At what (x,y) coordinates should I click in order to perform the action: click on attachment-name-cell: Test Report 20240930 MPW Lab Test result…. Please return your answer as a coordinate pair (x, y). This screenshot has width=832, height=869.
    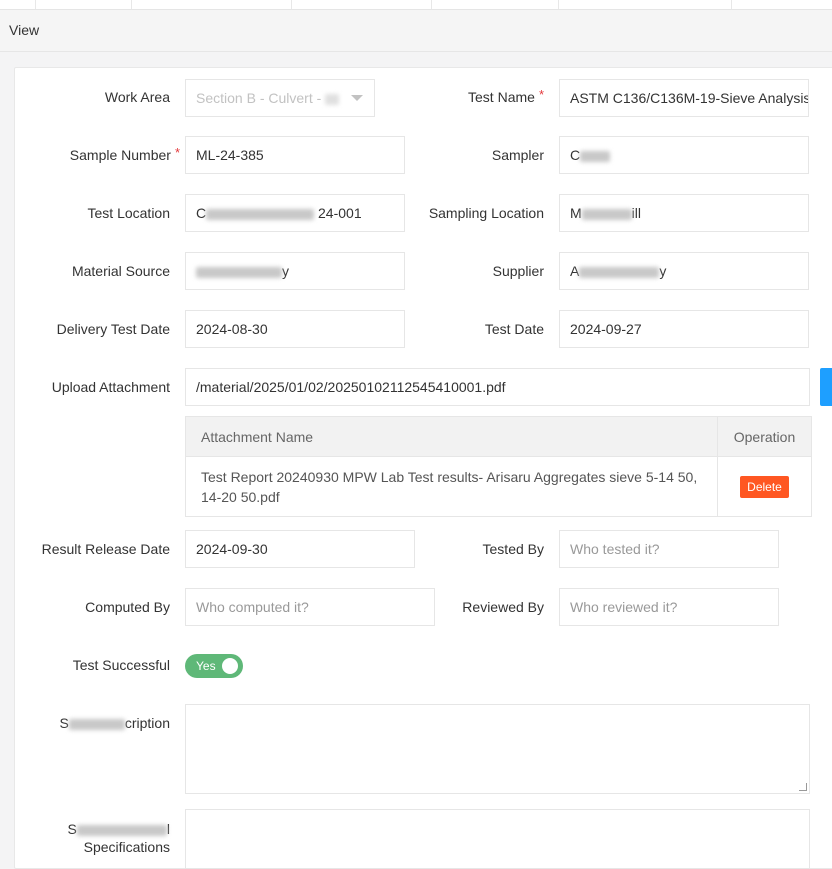
    Looking at the image, I should click on (452, 486).